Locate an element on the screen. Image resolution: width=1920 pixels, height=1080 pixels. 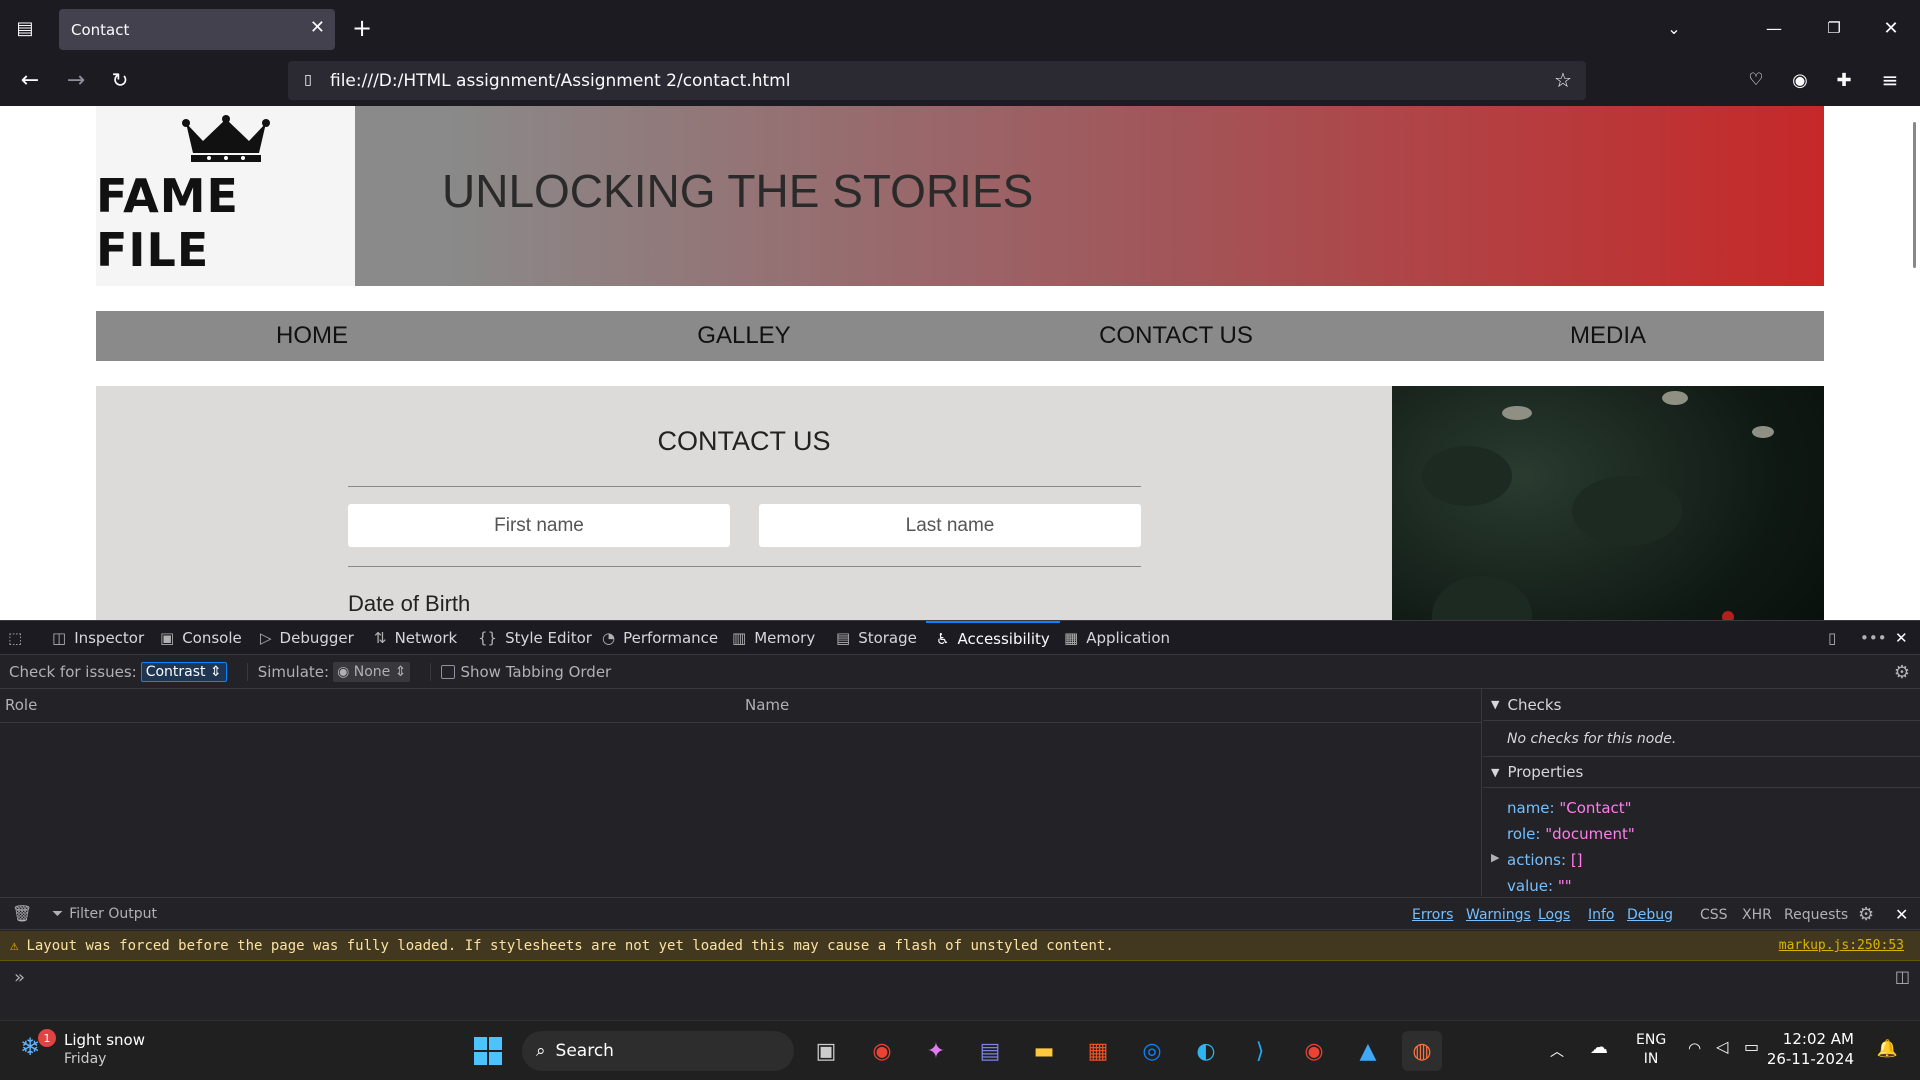
tab-list-icon: ▤ is located at coordinates (25, 28).